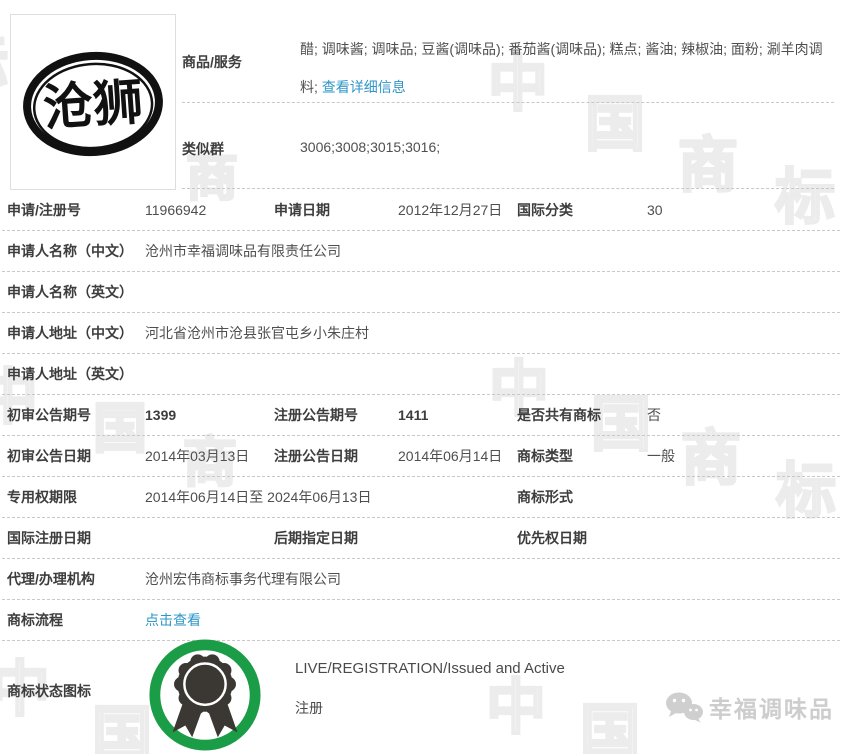  I want to click on field-value: 一般, so click(661, 456).